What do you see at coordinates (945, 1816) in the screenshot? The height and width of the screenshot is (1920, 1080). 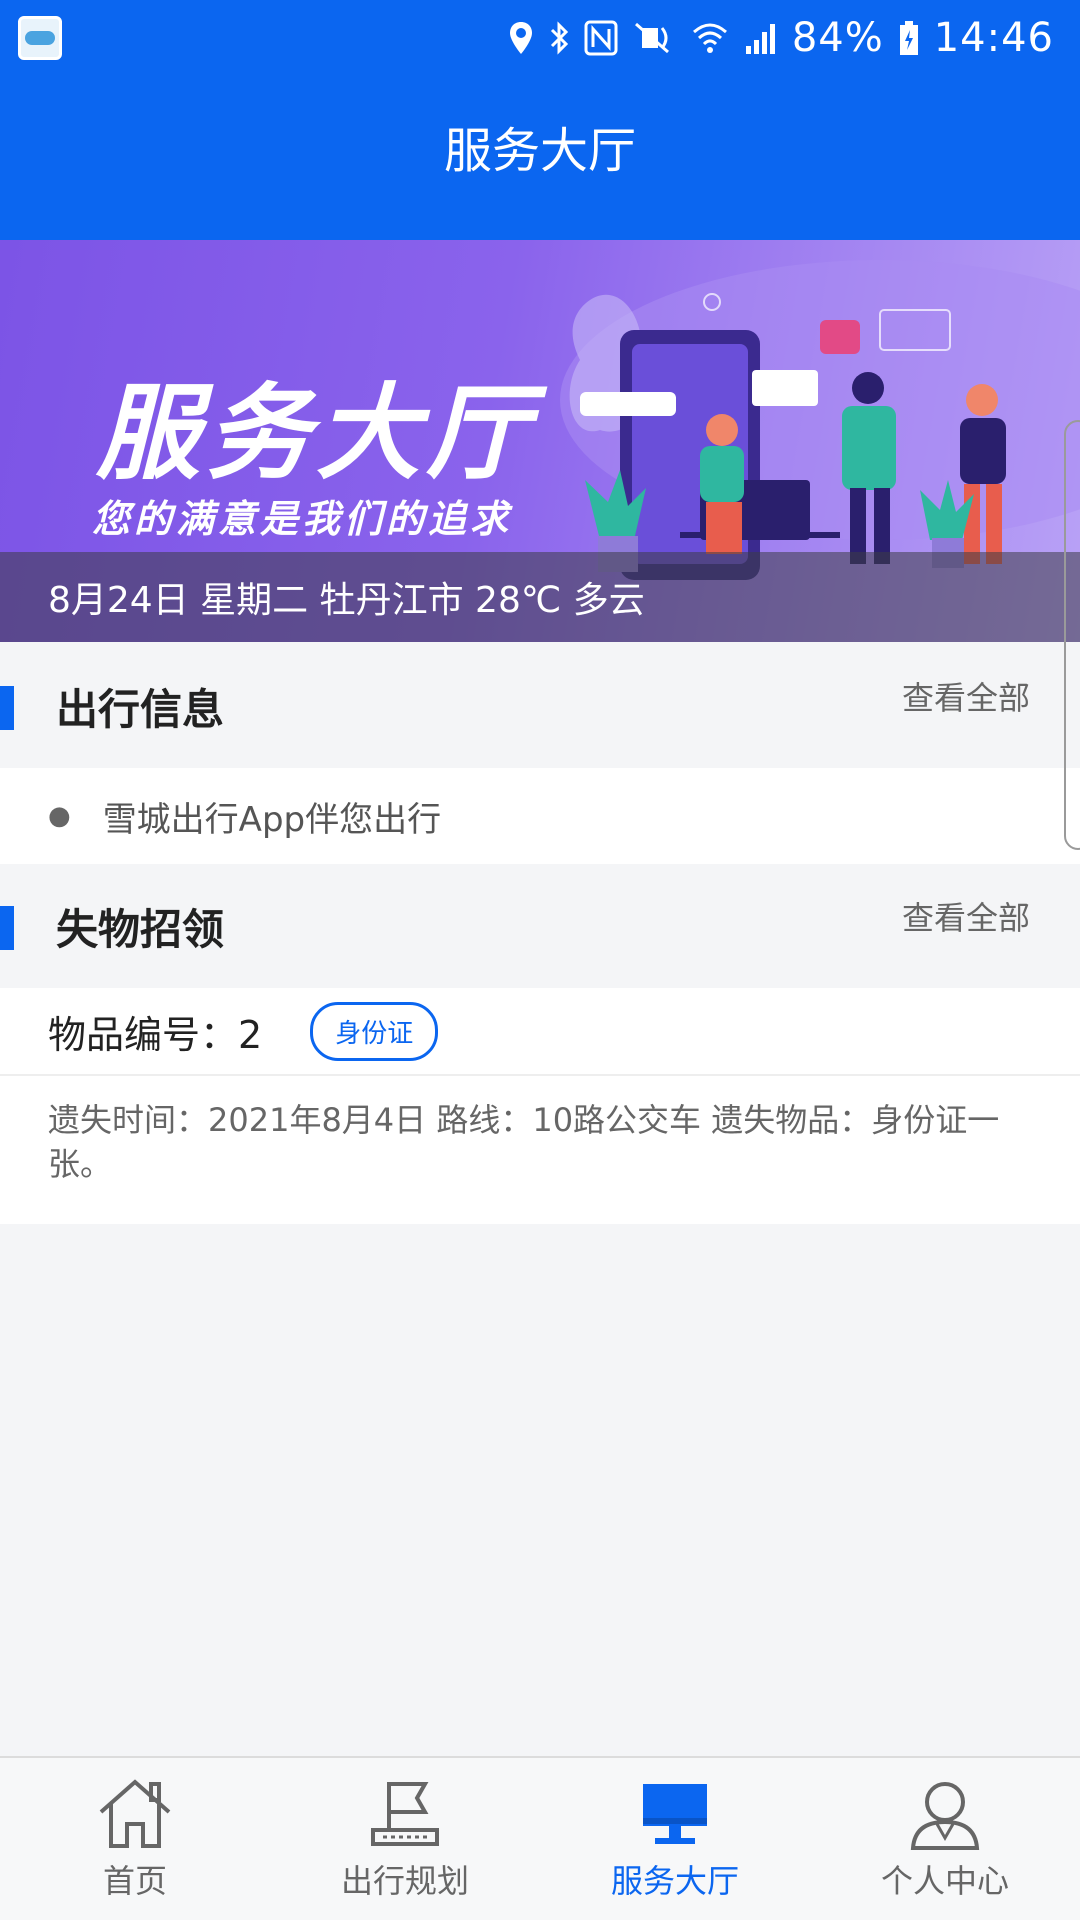 I see `user-icon` at bounding box center [945, 1816].